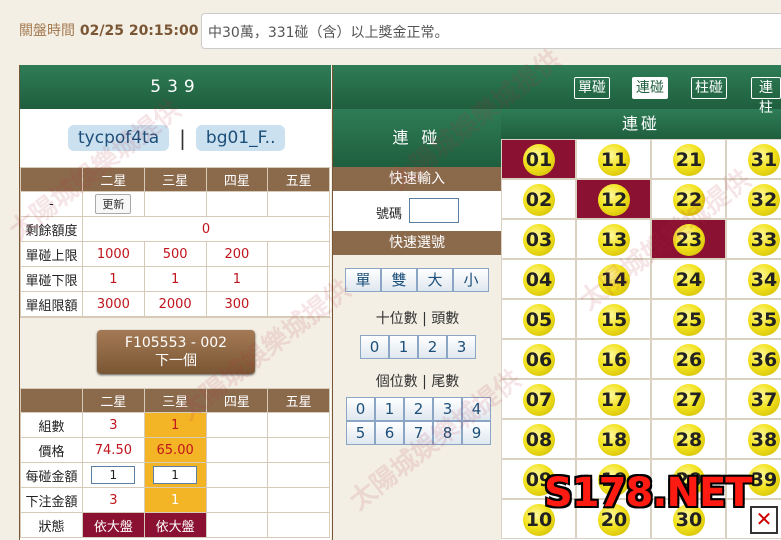  I want to click on number-cell: 21, so click(688, 159).